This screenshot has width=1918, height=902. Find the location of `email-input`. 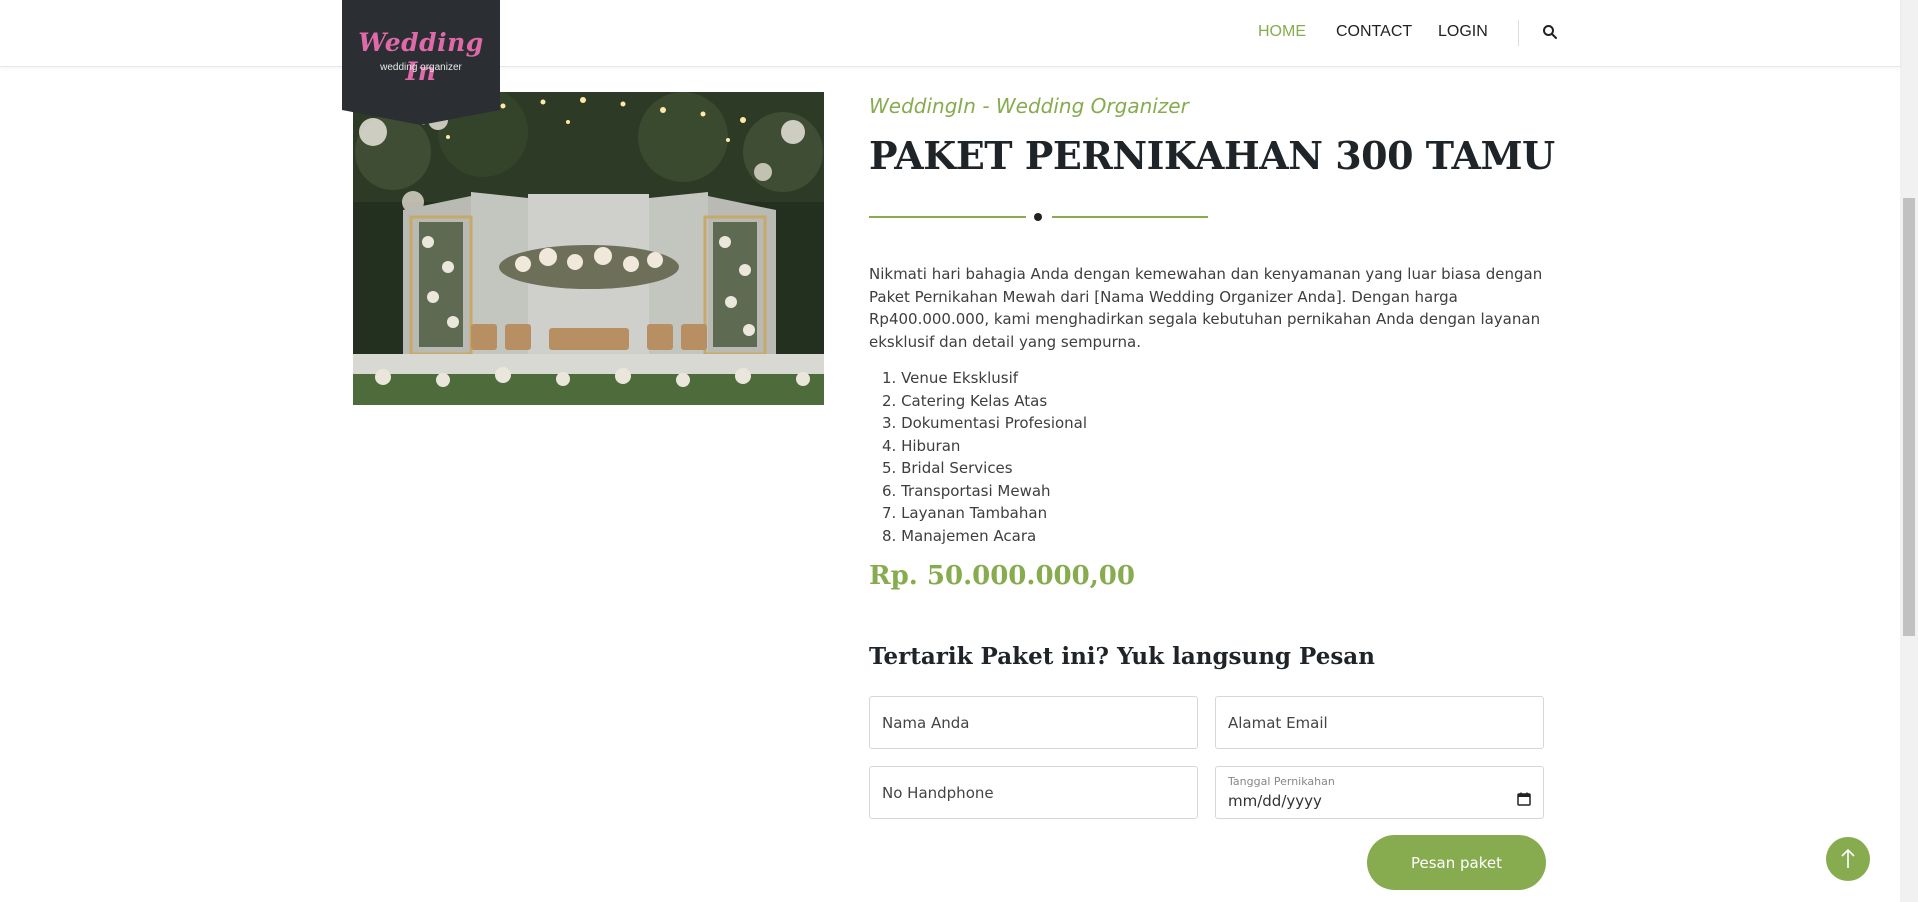

email-input is located at coordinates (1379, 722).